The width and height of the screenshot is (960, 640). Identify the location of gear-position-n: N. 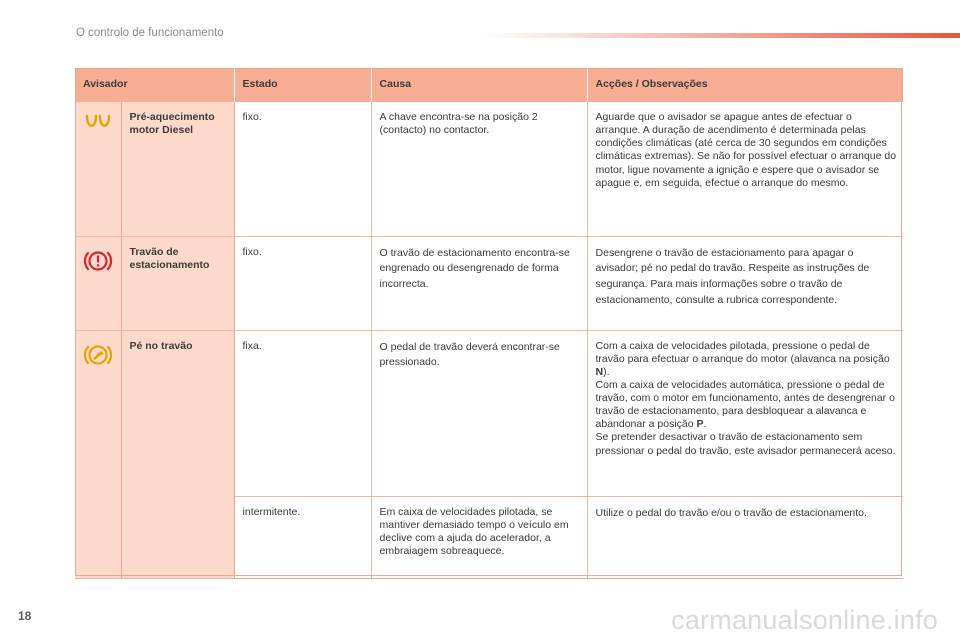
(599, 371).